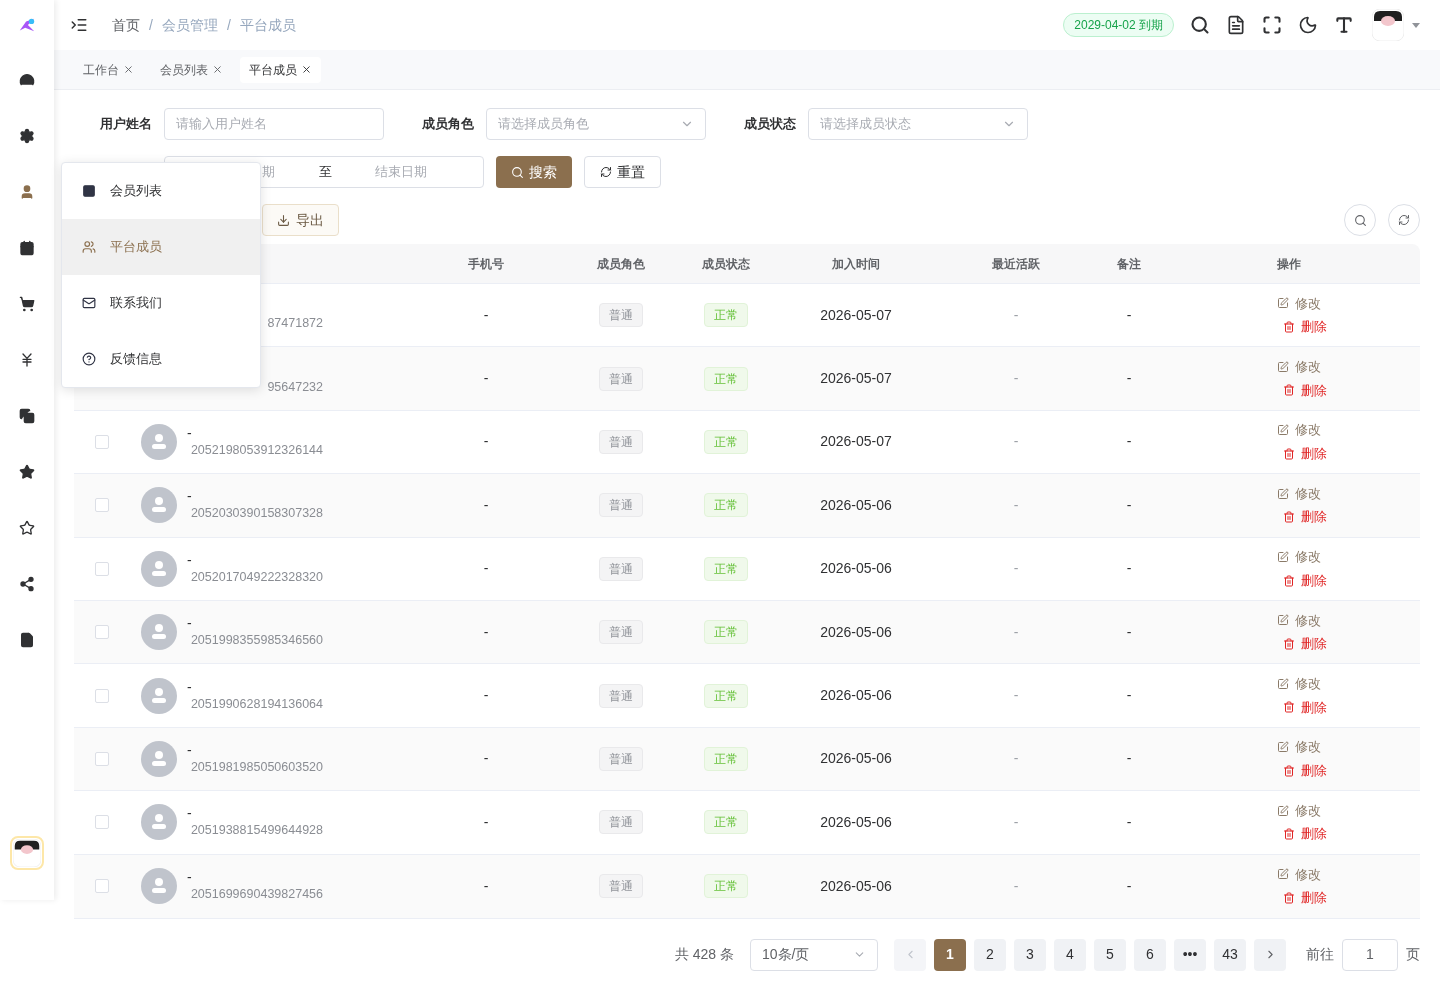 The width and height of the screenshot is (1440, 990). I want to click on page-size-select: 10条/页, so click(814, 954).